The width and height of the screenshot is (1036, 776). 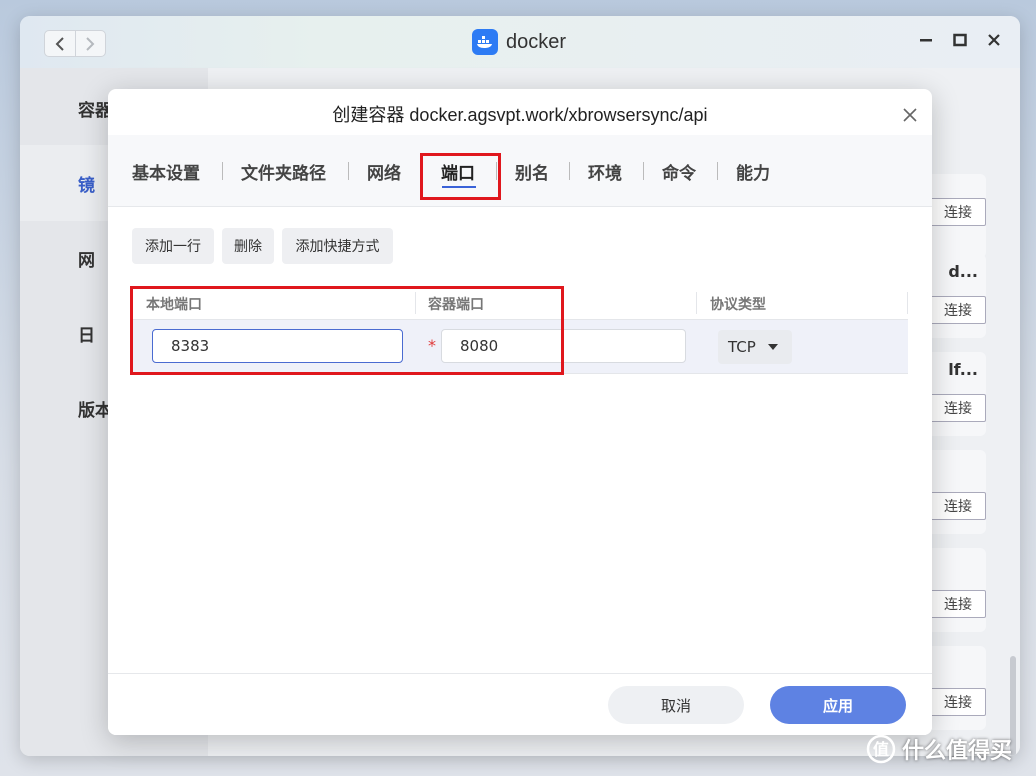 I want to click on sidebar-item-containers: 容器, so click(x=95, y=108).